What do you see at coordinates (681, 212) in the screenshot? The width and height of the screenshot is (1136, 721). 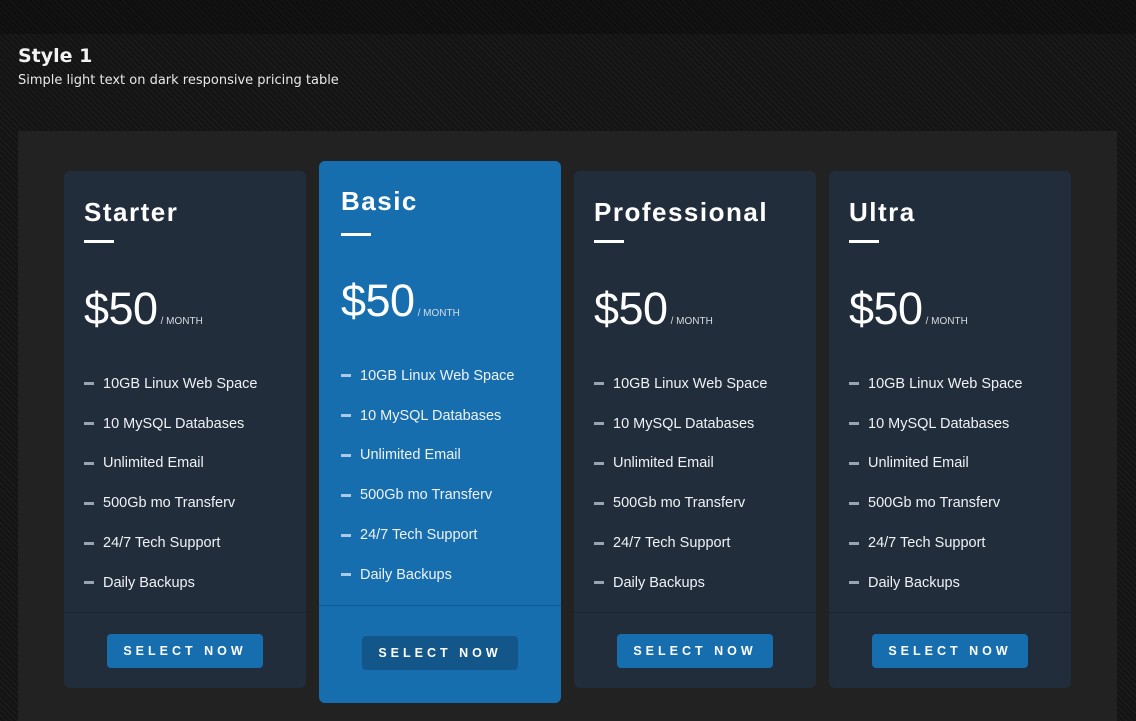 I see `plan-name: Professional` at bounding box center [681, 212].